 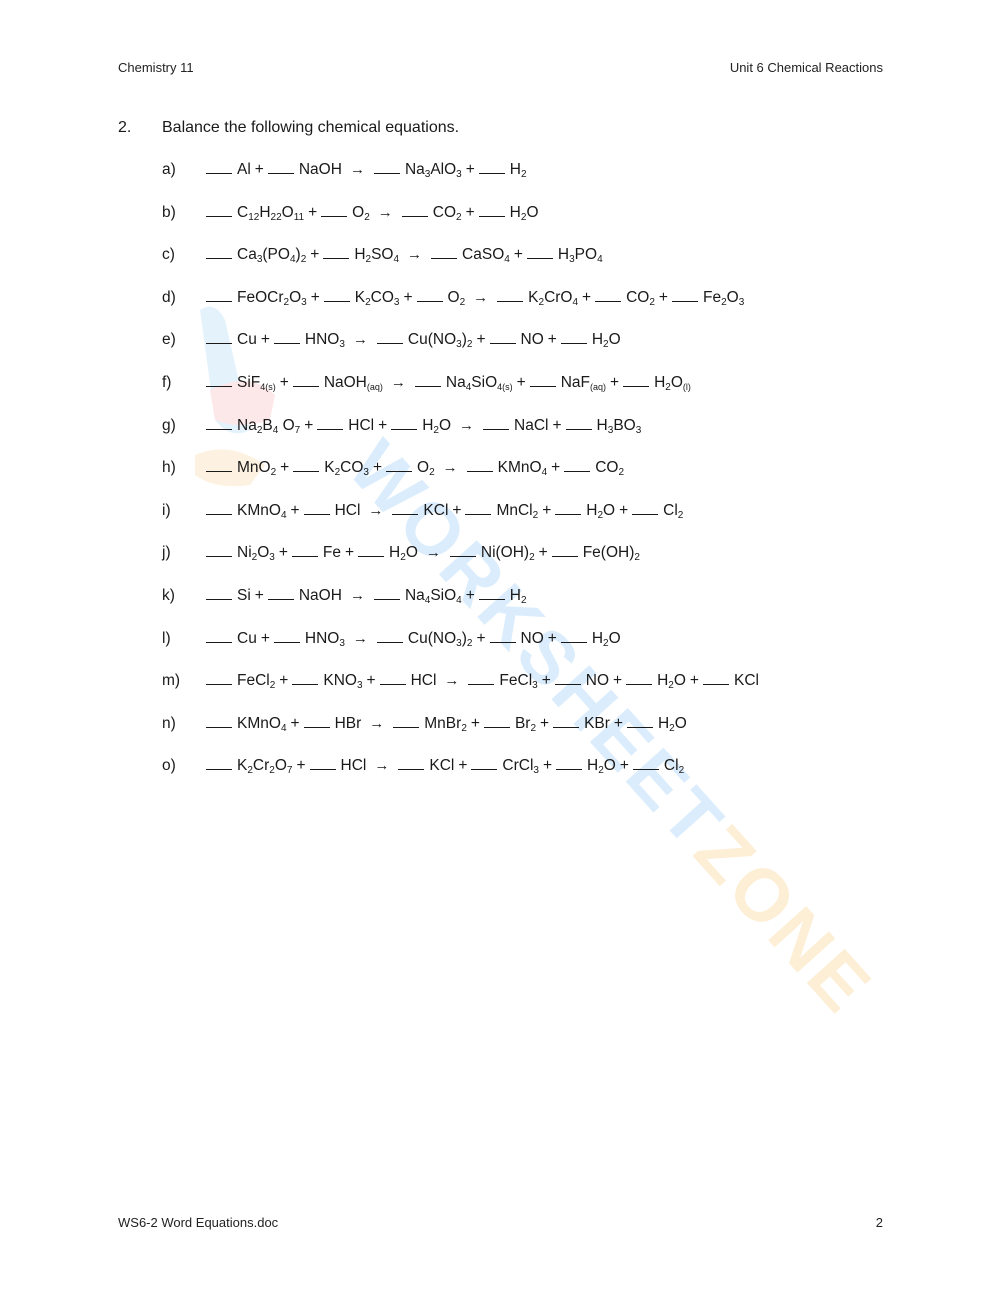 I want to click on equation-row: d) FeOCr2O3 + K2CO3 + O2 → K2CrO4 + CO2 + Fe2O3, so click(x=460, y=310).